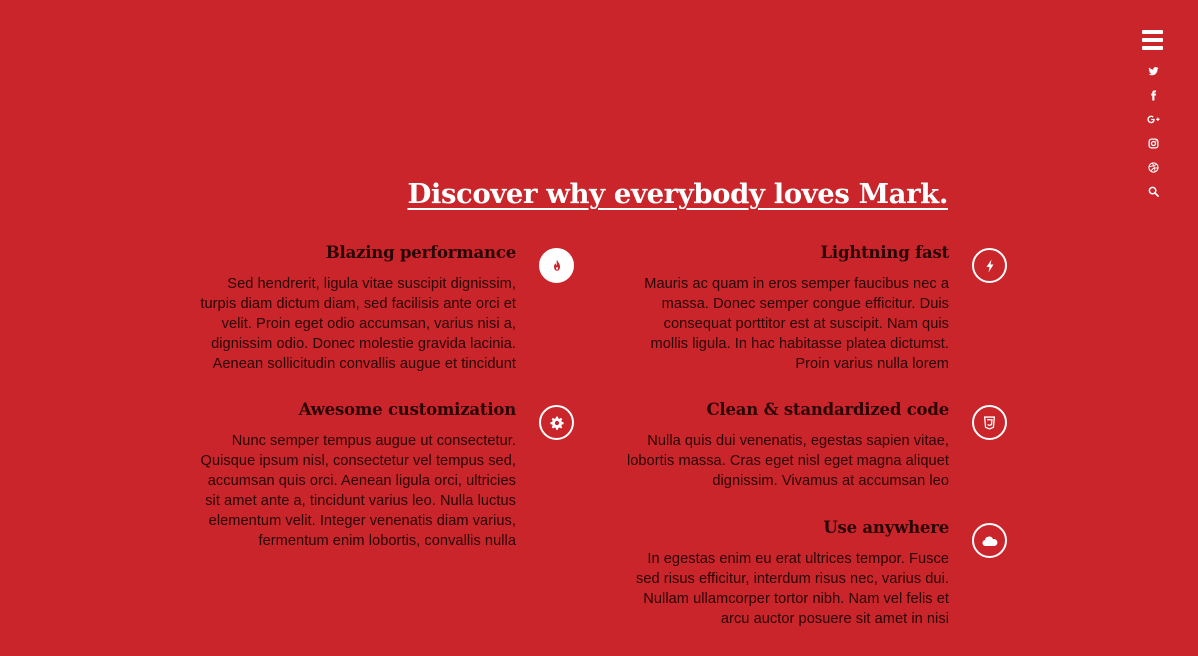  Describe the element at coordinates (1153, 124) in the screenshot. I see `google-plus-icon` at that location.